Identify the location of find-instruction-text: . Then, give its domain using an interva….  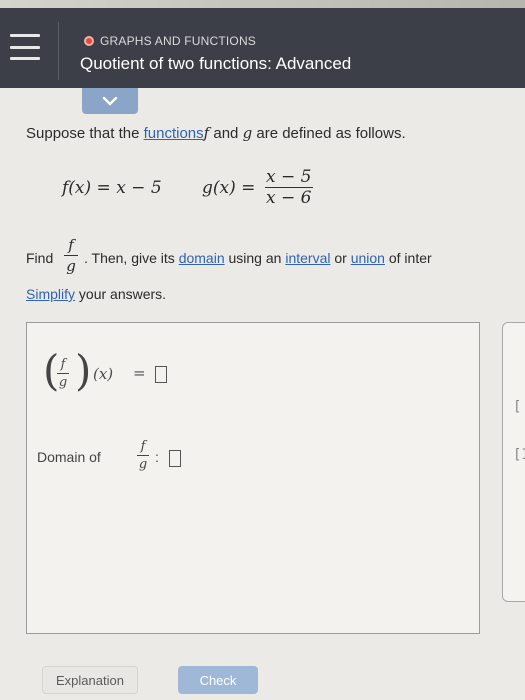
(258, 258).